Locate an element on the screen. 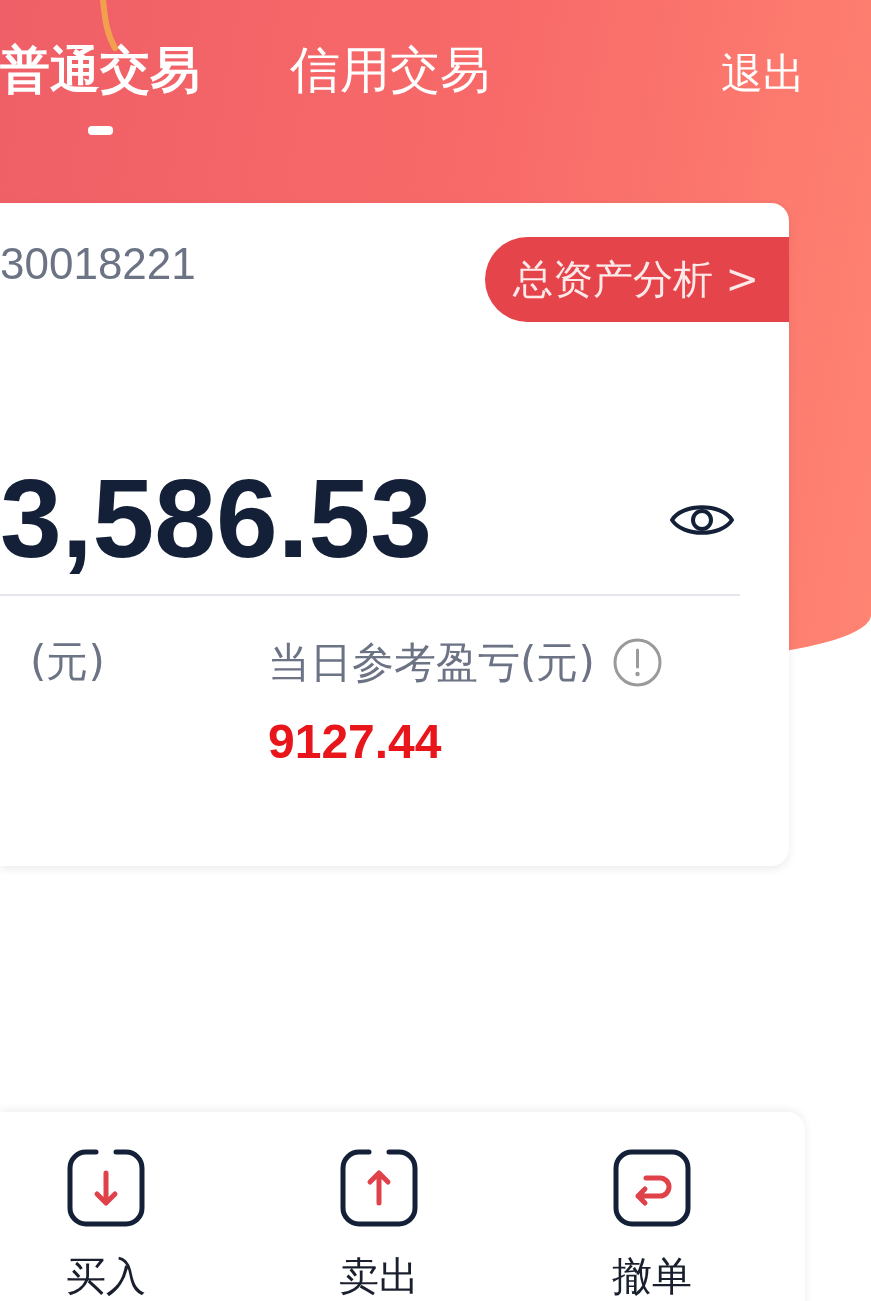 The width and height of the screenshot is (871, 1301). tab: 普通交易 is located at coordinates (100, 87).